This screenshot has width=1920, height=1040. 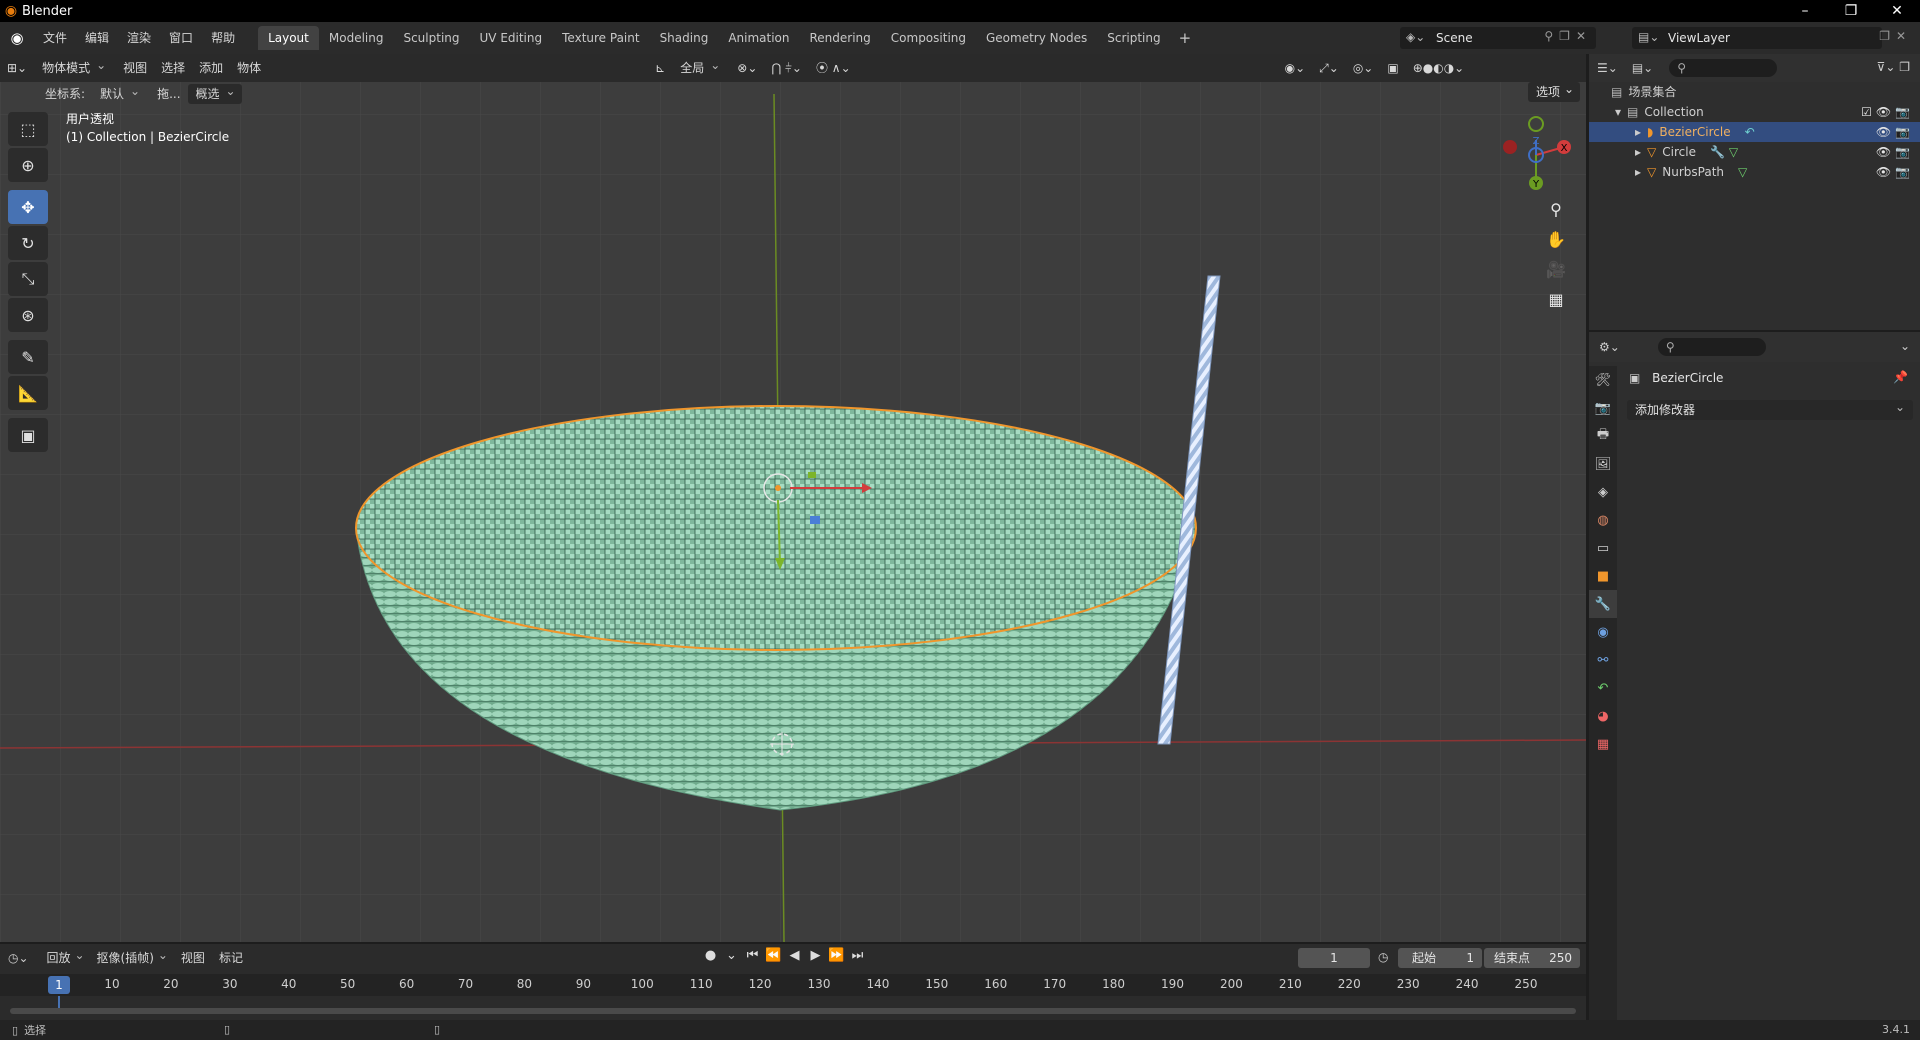 I want to click on properties-options-icon: ⌄, so click(x=1905, y=346).